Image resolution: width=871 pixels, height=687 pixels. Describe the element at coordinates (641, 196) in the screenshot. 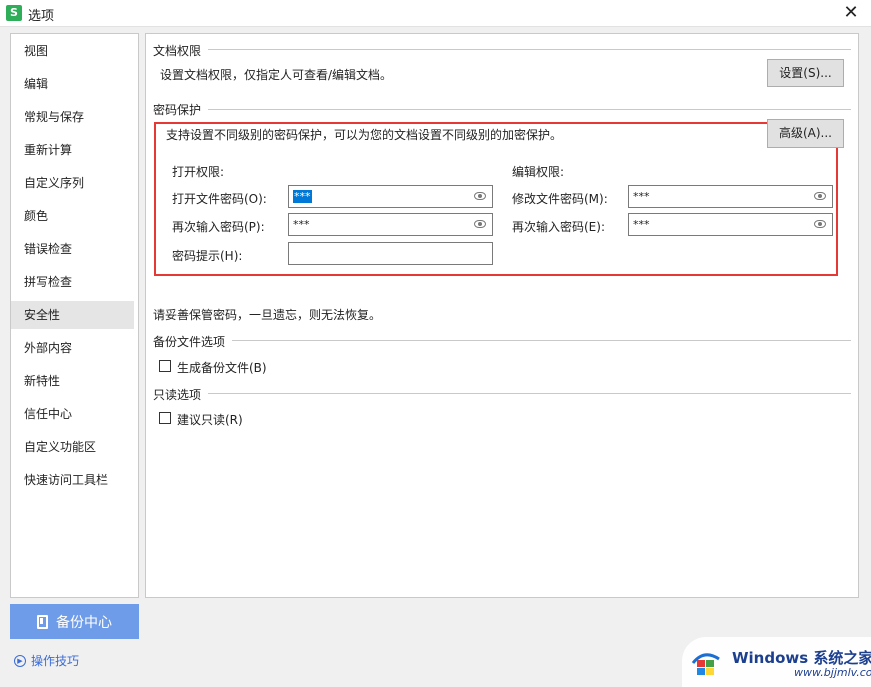

I see `modify-password-value: ***` at that location.